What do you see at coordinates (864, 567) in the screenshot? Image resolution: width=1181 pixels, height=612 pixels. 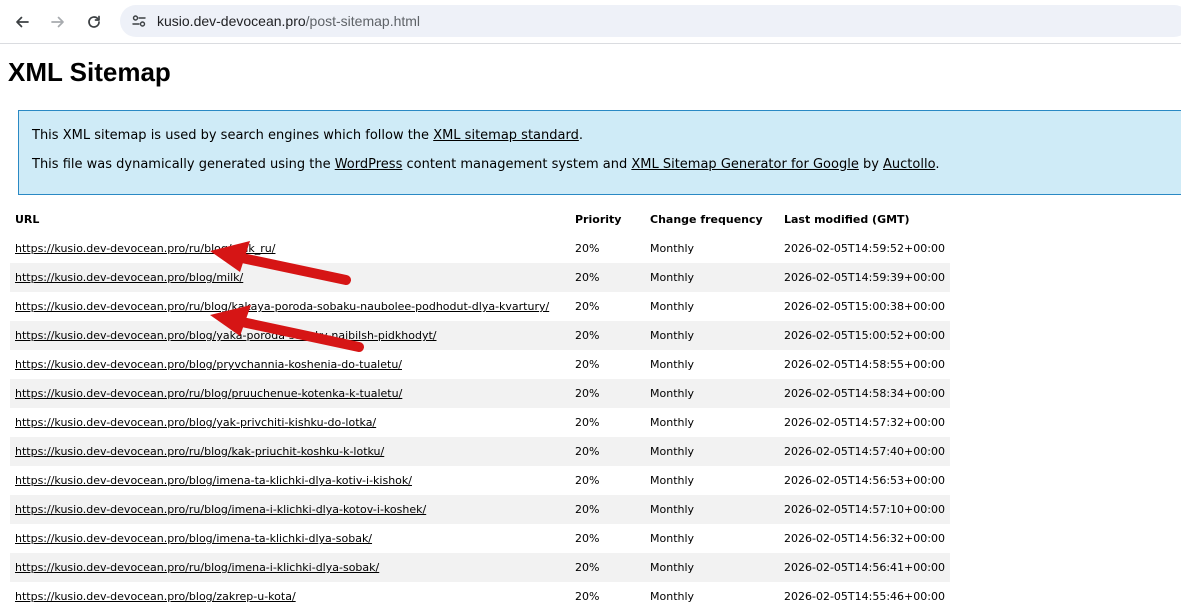 I see `modified-cell: 2026-02-05T14:56:41+00:00` at bounding box center [864, 567].